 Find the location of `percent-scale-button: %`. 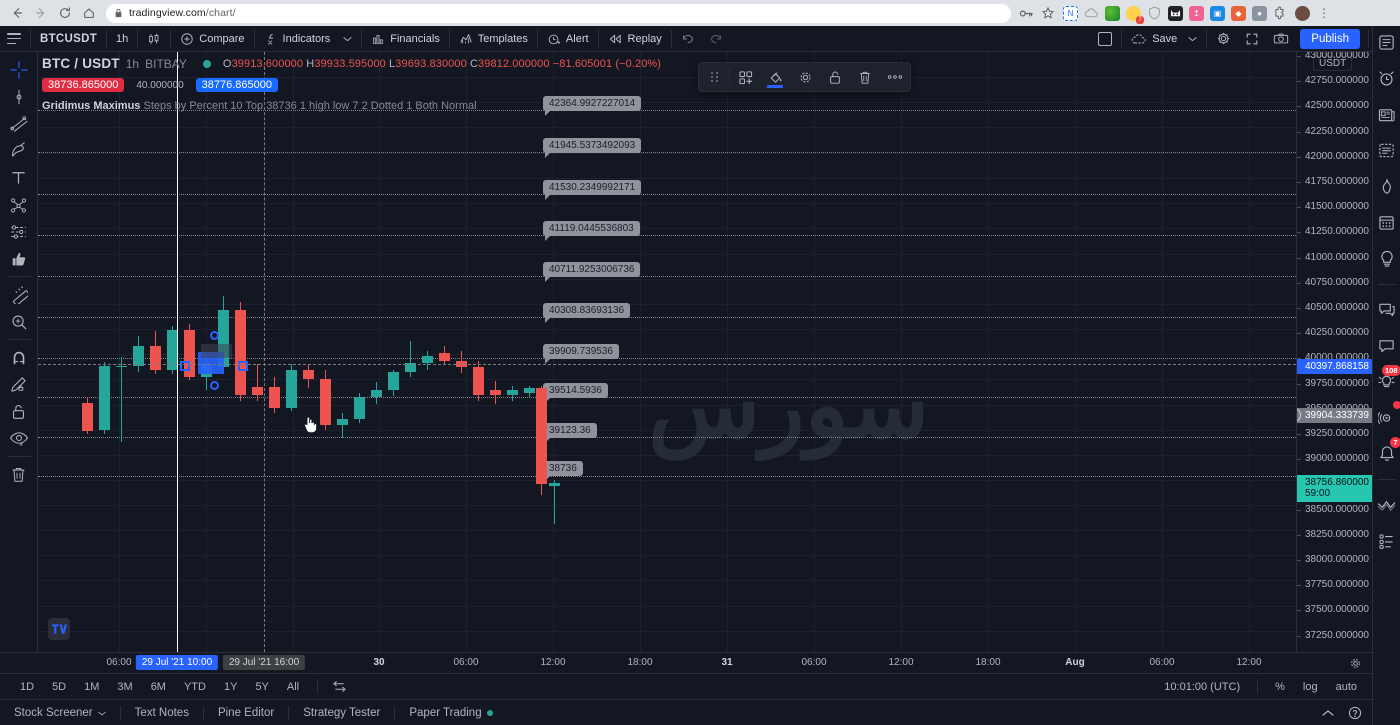

percent-scale-button: % is located at coordinates (1280, 687).